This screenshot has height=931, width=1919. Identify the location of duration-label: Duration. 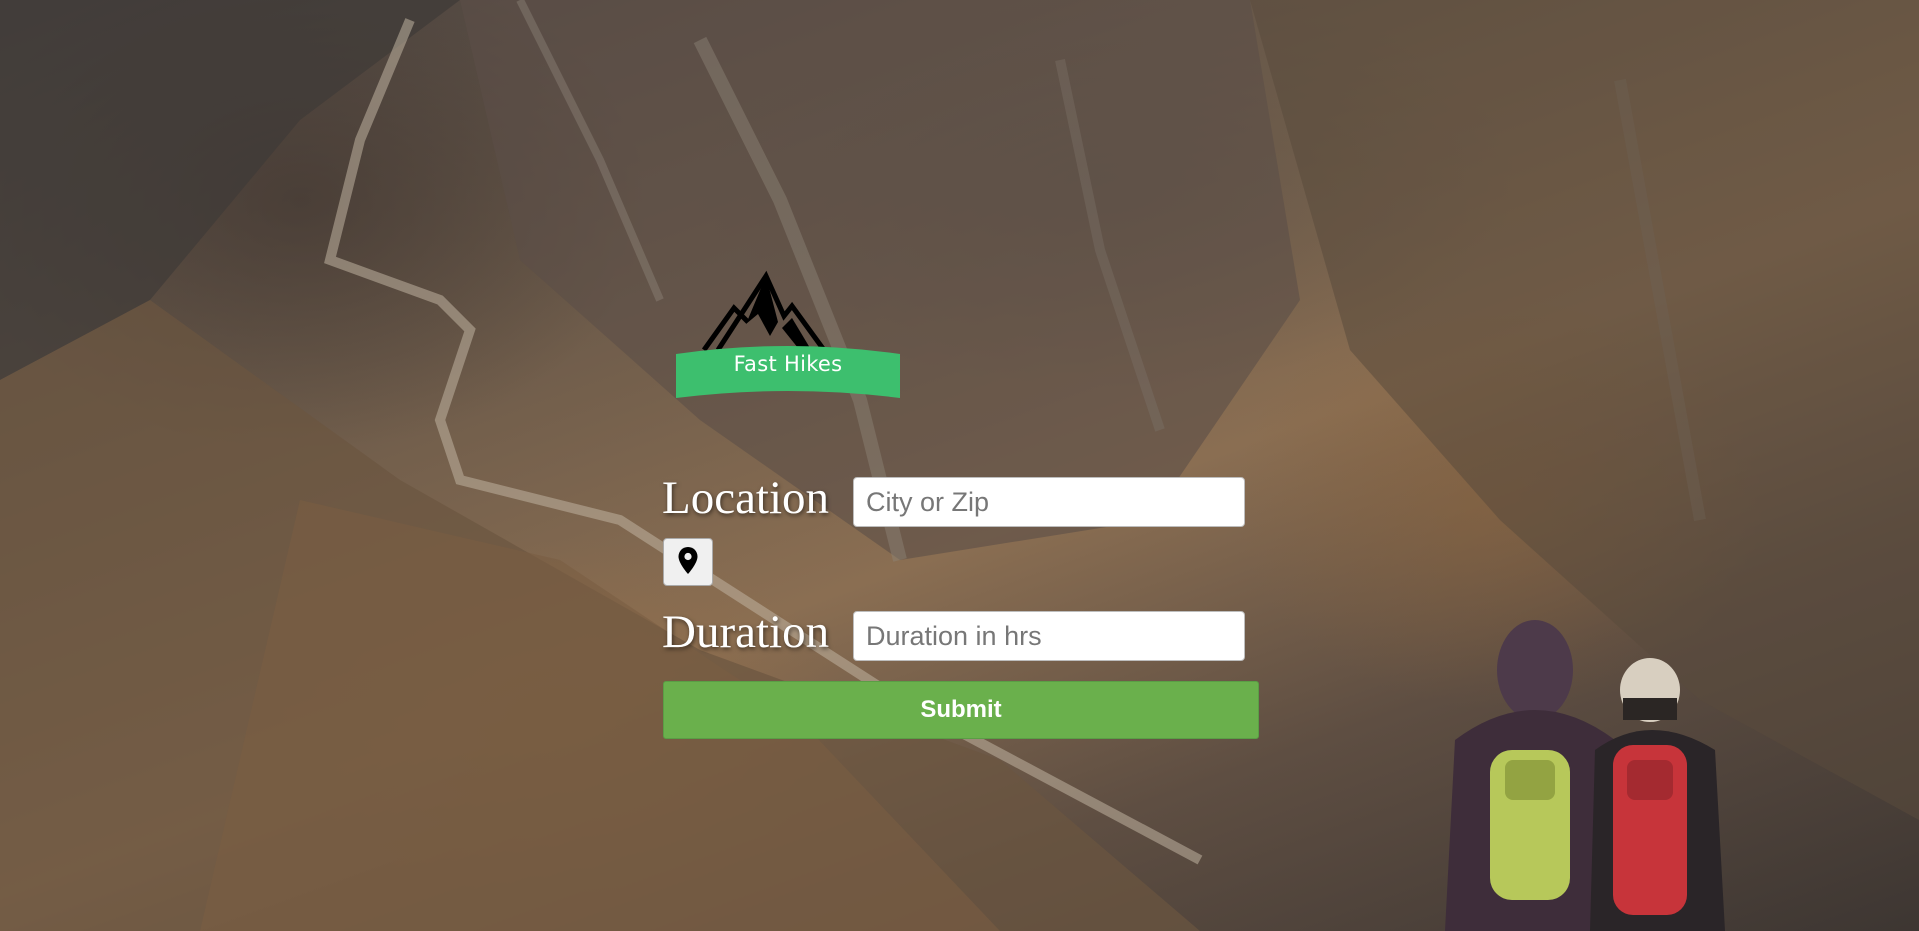
(746, 632).